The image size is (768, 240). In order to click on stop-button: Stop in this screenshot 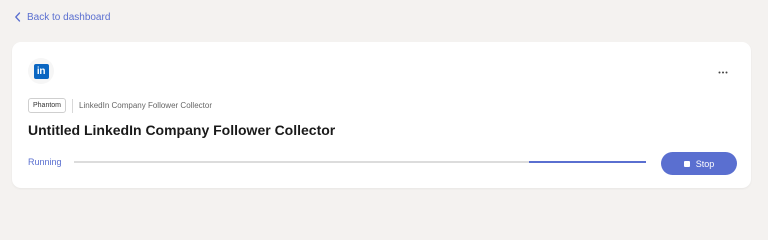, I will do `click(699, 163)`.